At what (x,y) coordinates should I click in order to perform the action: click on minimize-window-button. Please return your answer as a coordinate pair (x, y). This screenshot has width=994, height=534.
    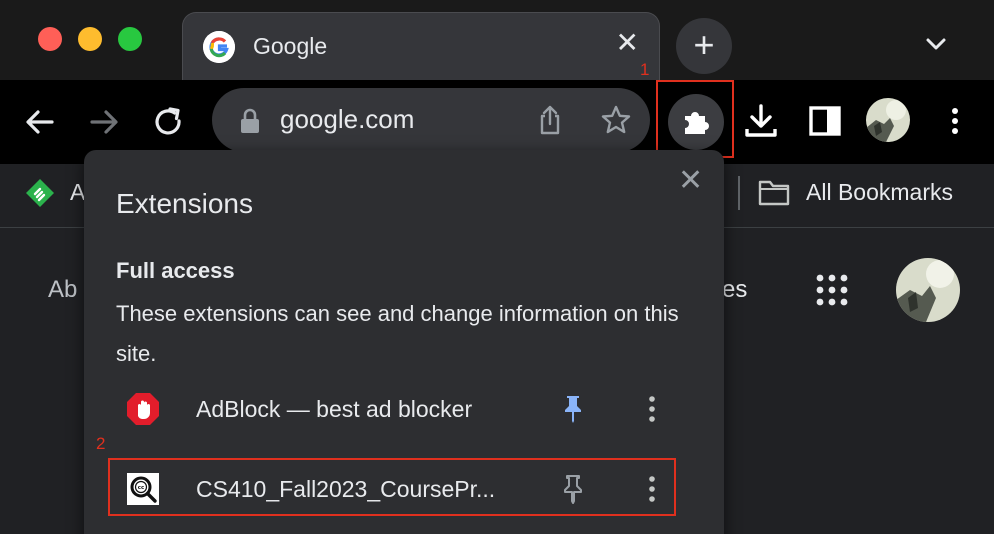
    Looking at the image, I should click on (90, 39).